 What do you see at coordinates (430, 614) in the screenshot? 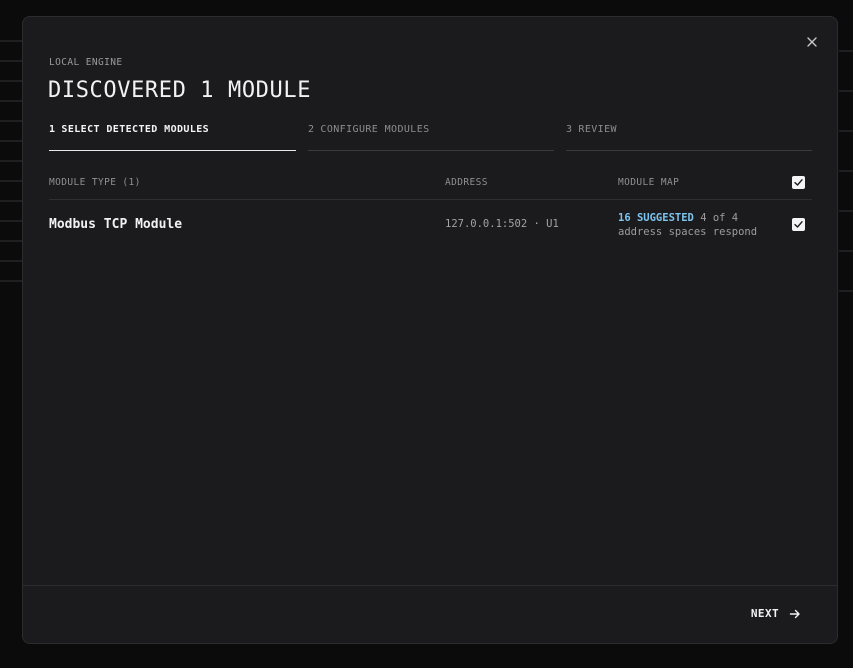
I see `modal-footer: NEXT` at bounding box center [430, 614].